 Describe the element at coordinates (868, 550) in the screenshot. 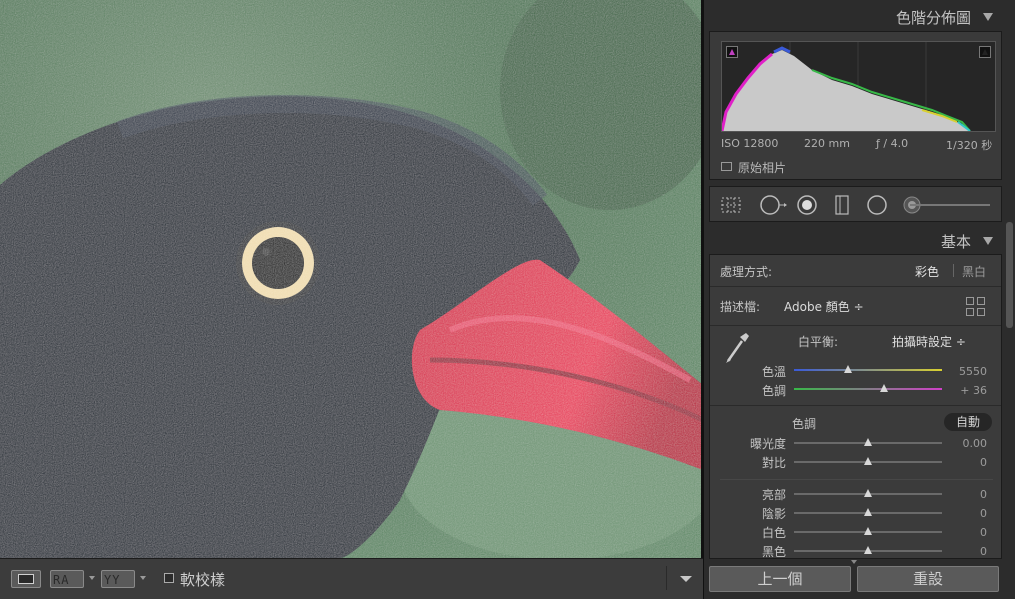

I see `blacks-slider-thumb` at that location.